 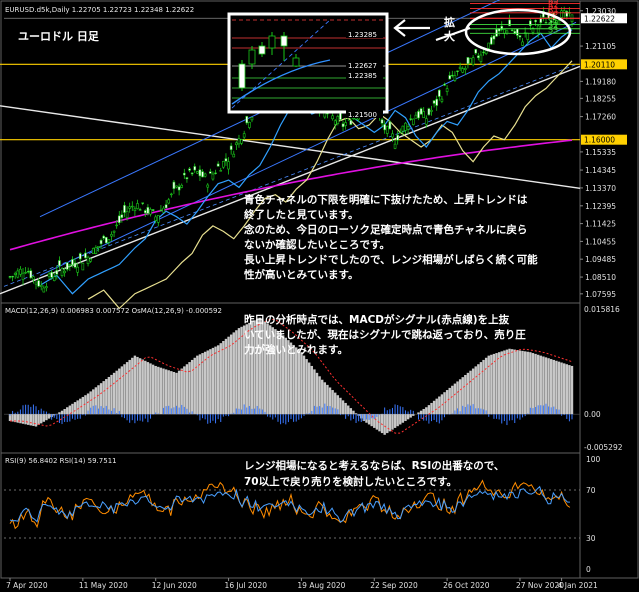 I want to click on current-price-label: 1.22622, so click(x=599, y=18).